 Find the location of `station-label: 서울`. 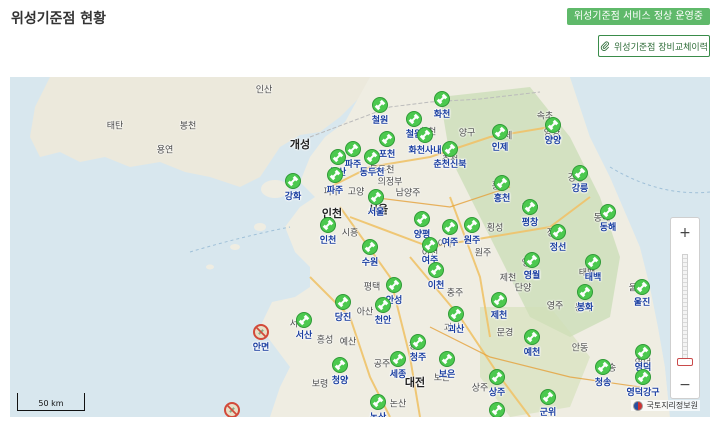

station-label: 서울 is located at coordinates (376, 213).